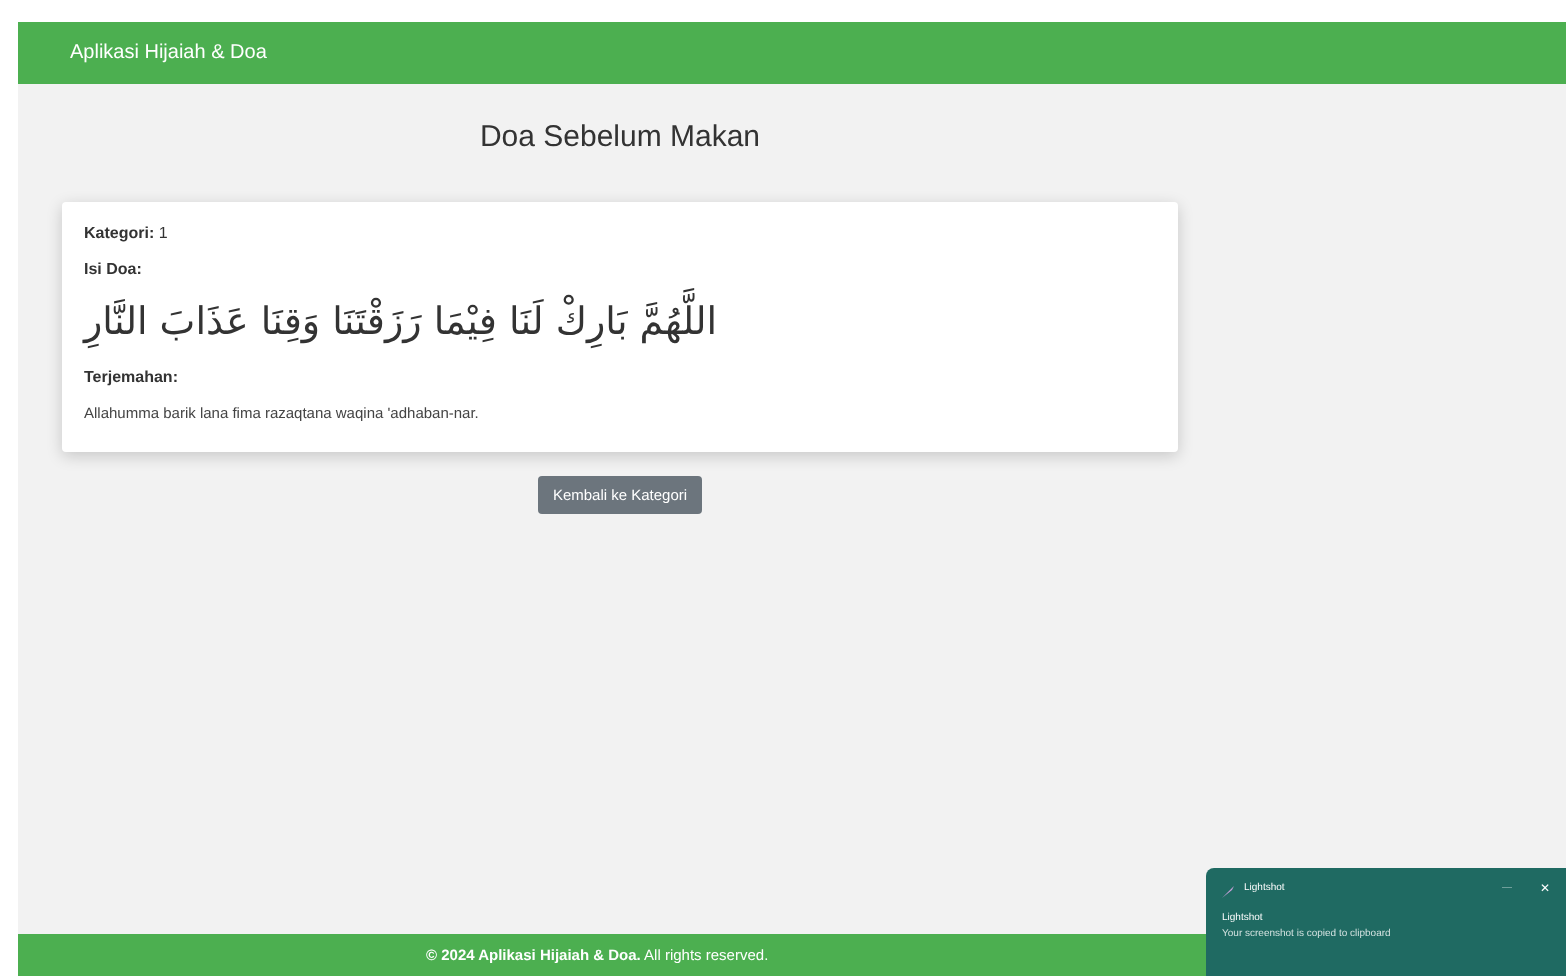 The width and height of the screenshot is (1566, 976). I want to click on navbar-brand: Aplikasi Hijaiah & Doa, so click(168, 53).